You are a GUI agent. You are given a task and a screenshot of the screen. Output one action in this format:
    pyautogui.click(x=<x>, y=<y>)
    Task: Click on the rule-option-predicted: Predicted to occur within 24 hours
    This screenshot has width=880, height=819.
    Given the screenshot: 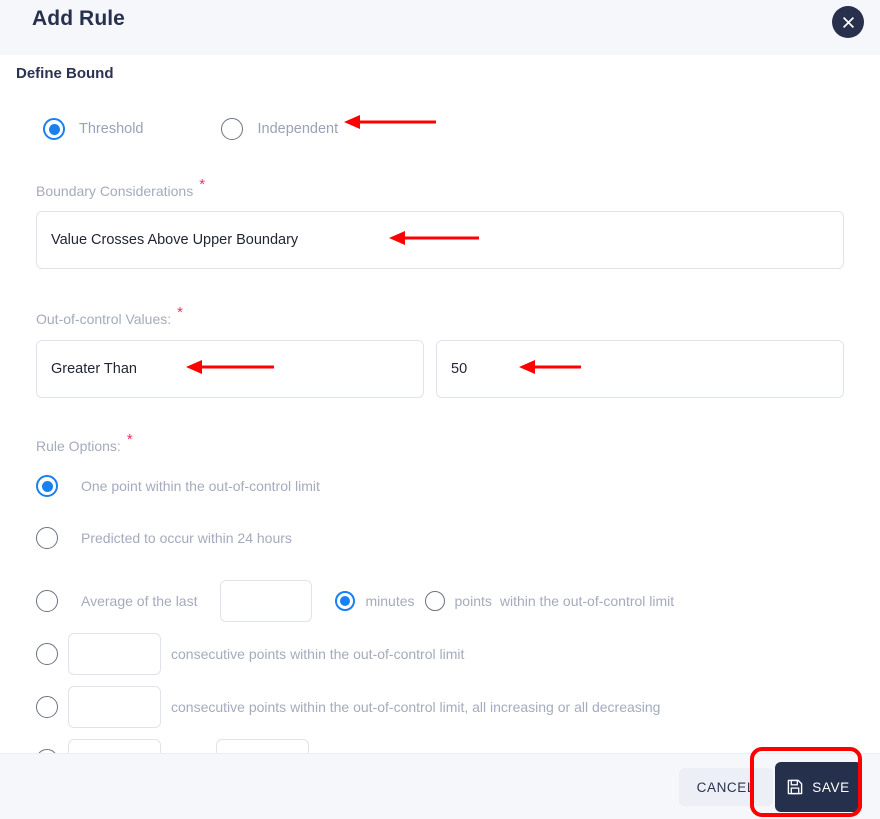 What is the action you would take?
    pyautogui.click(x=164, y=538)
    